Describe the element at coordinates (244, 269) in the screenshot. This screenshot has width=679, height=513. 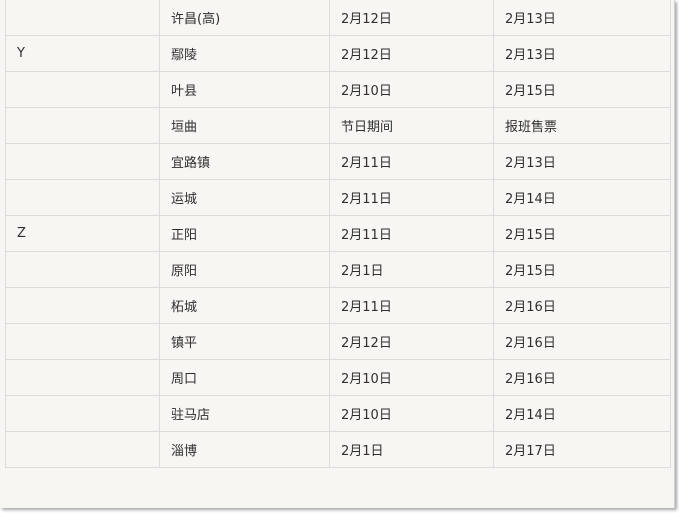
I see `city-cell: 原阳` at that location.